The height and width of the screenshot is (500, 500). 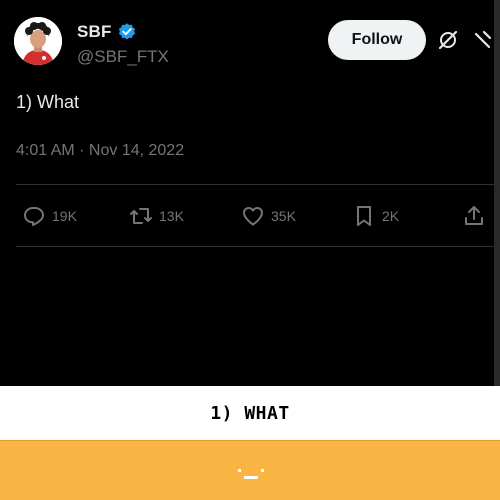 I want to click on more-options-icon, so click(x=483, y=40).